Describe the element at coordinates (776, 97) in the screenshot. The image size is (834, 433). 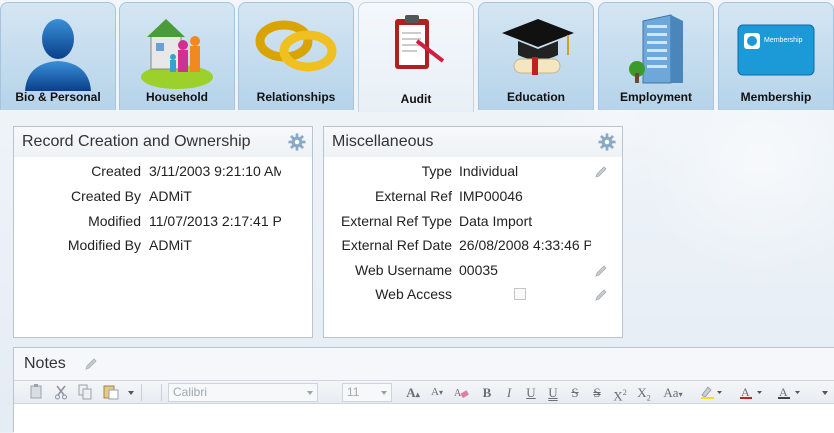
I see `tab-label: Membership` at that location.